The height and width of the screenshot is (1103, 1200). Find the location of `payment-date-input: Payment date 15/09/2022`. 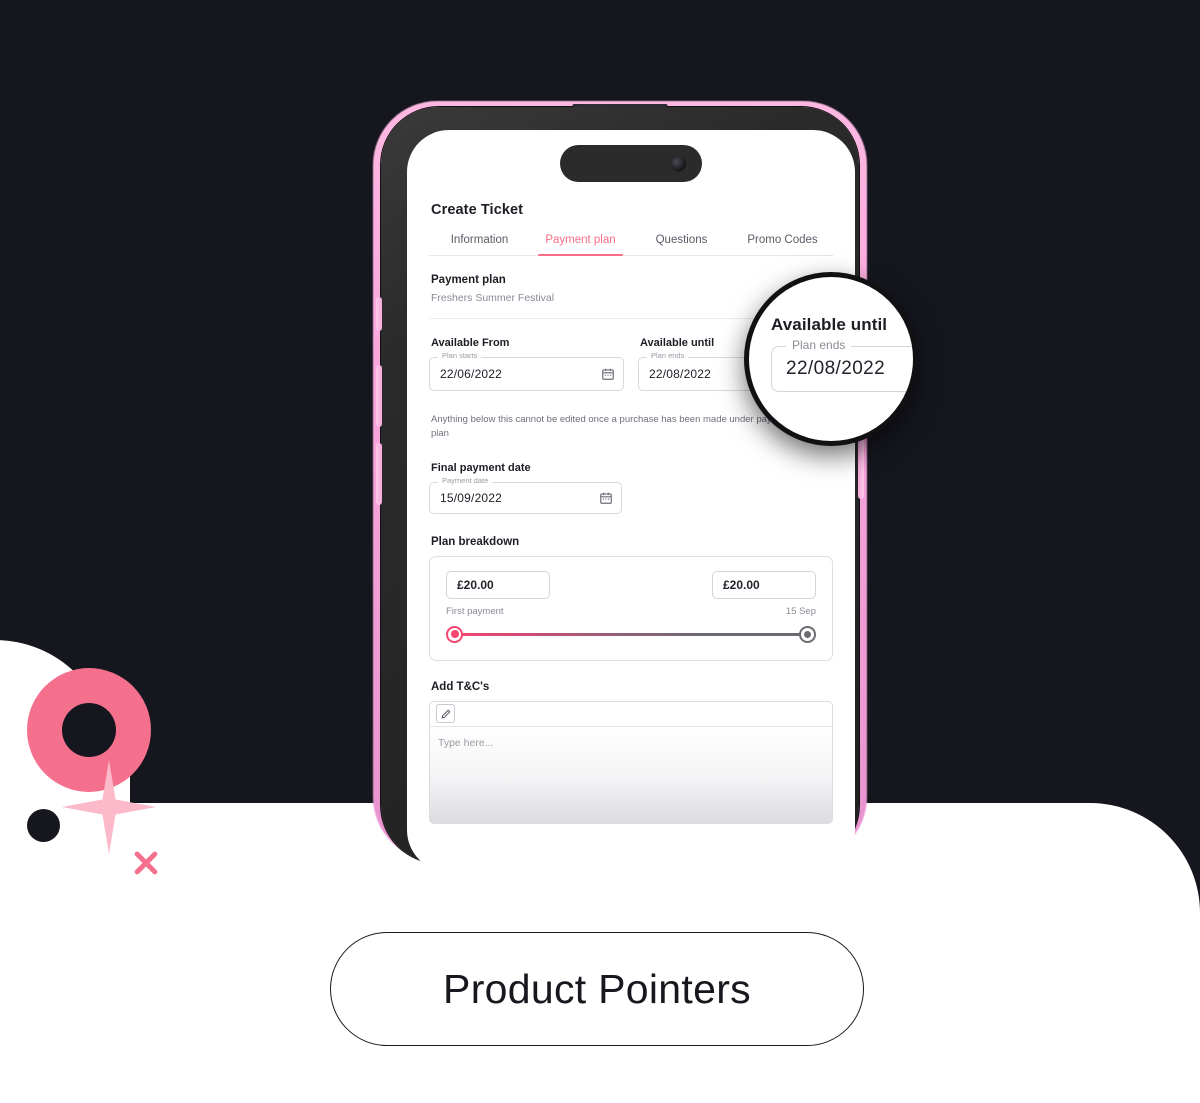

payment-date-input: Payment date 15/09/2022 is located at coordinates (525, 495).